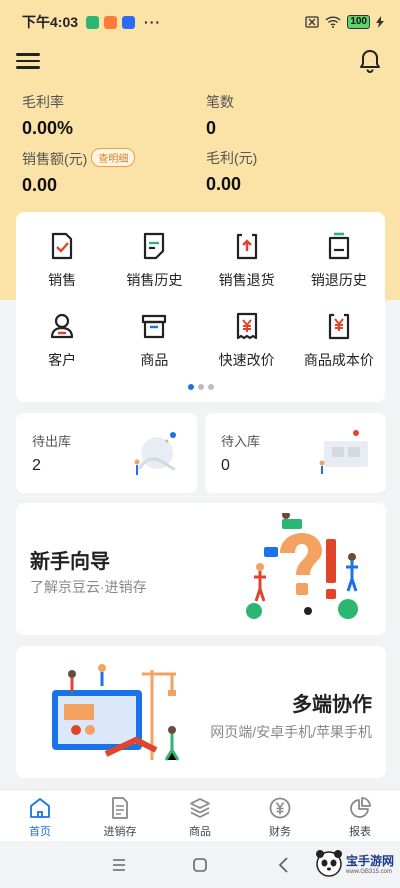  Describe the element at coordinates (201, 569) in the screenshot. I see `beginner-guide-card: 新手向导 了解京豆云·进销存` at that location.